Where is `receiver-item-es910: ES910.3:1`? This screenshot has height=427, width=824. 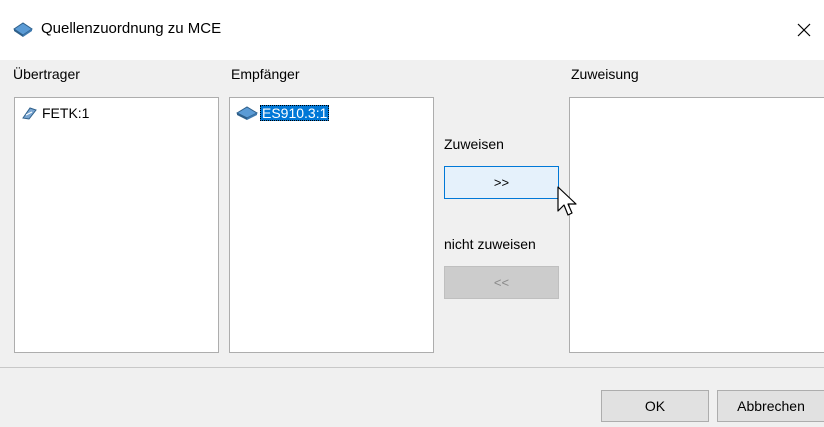 receiver-item-es910: ES910.3:1 is located at coordinates (283, 113).